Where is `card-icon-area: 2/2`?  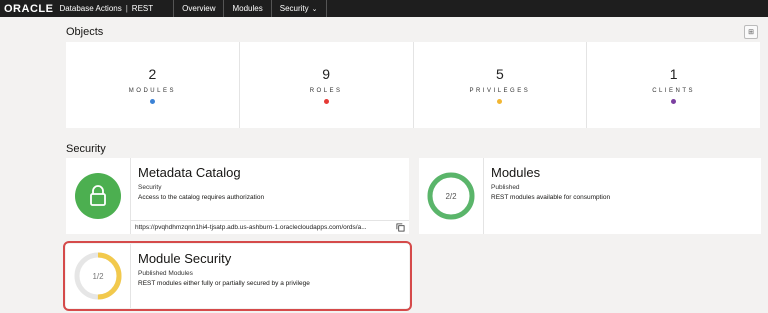
card-icon-area: 2/2 is located at coordinates (451, 196).